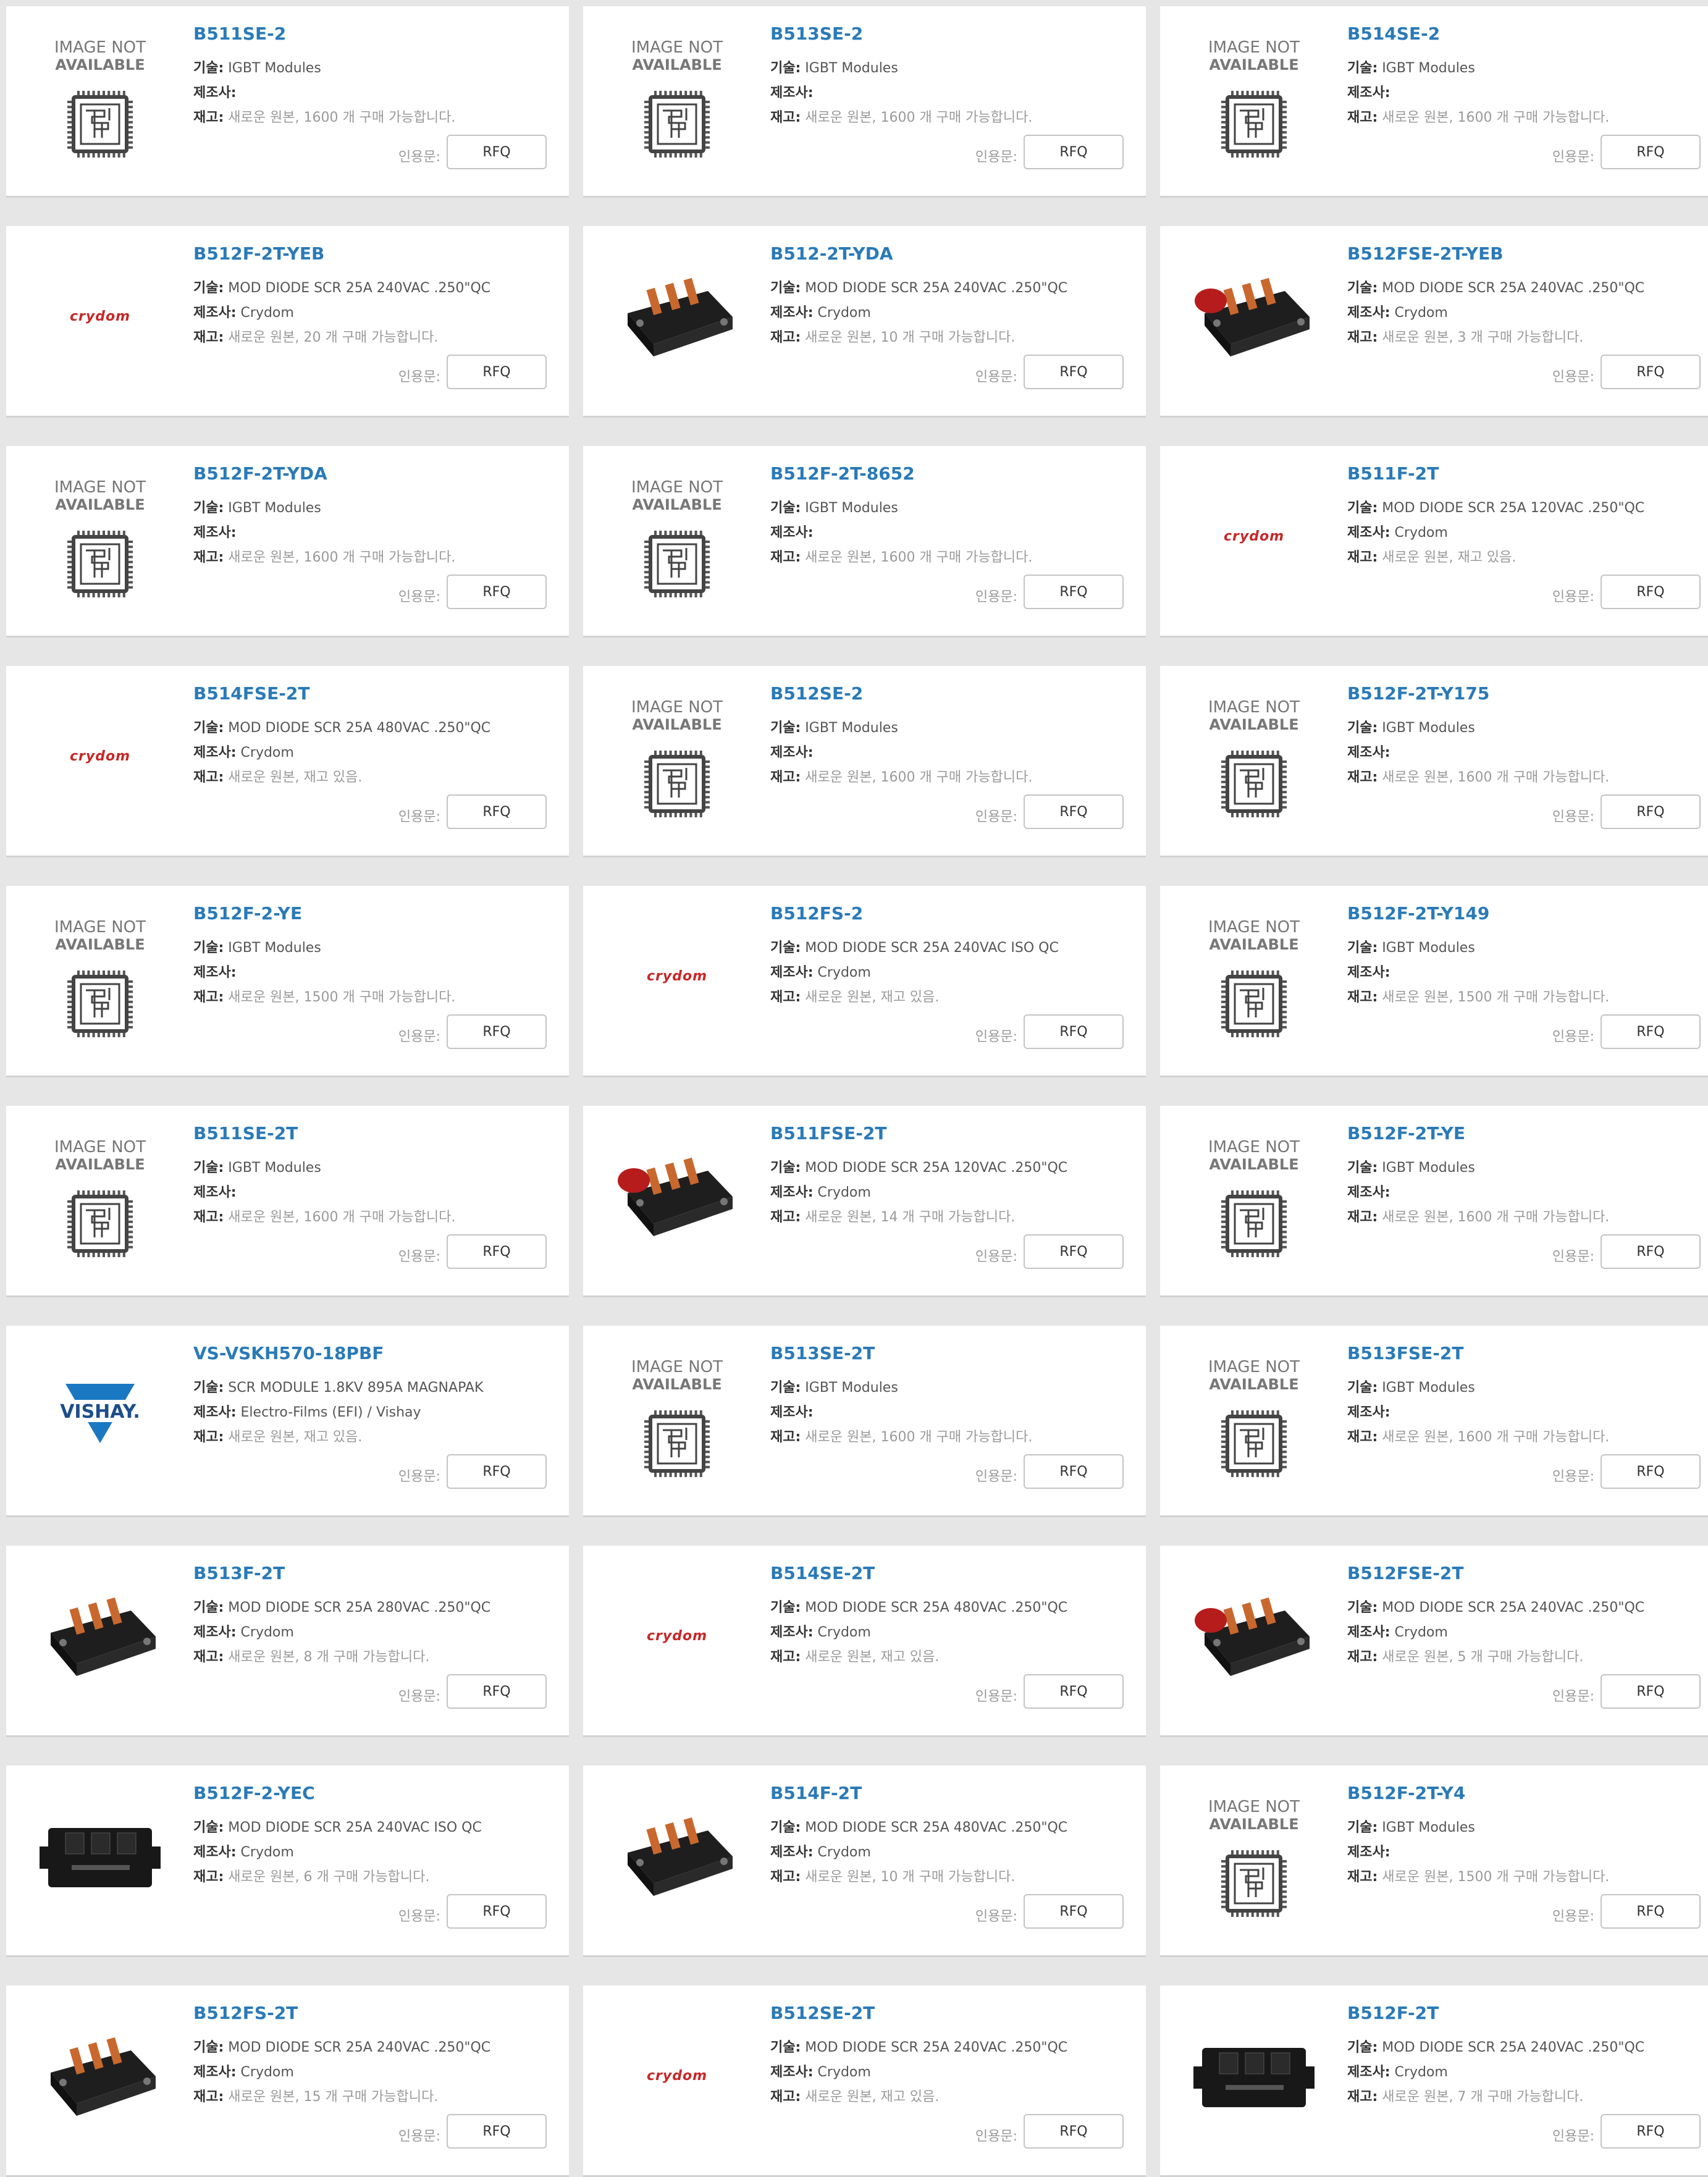  I want to click on part-number-link: B512F-2T-Y4, so click(1406, 1793).